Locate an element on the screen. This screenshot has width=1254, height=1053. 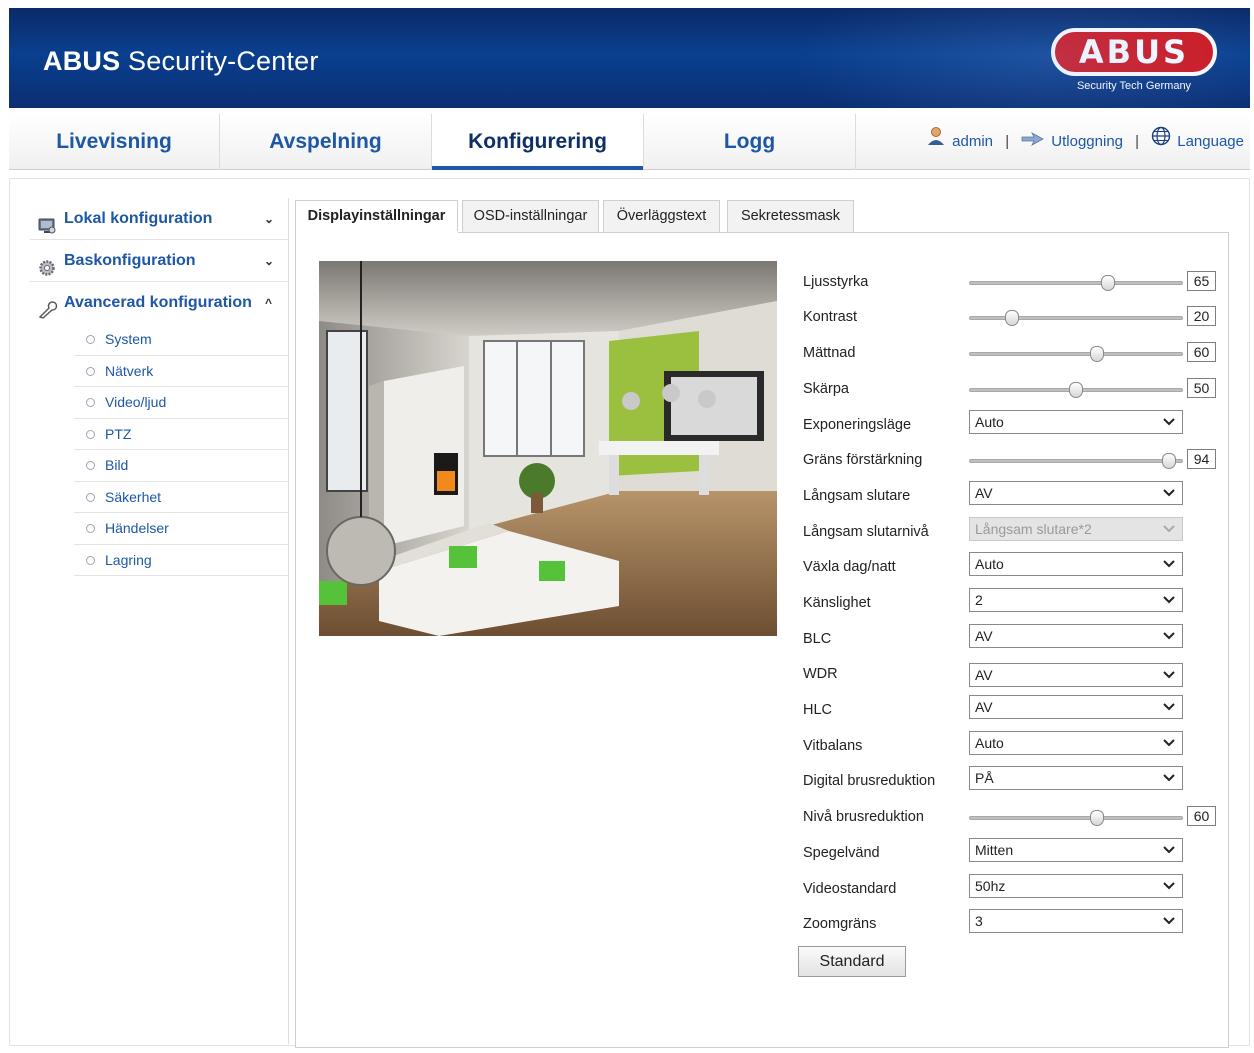
gain-limit-value: 94 is located at coordinates (1201, 459).